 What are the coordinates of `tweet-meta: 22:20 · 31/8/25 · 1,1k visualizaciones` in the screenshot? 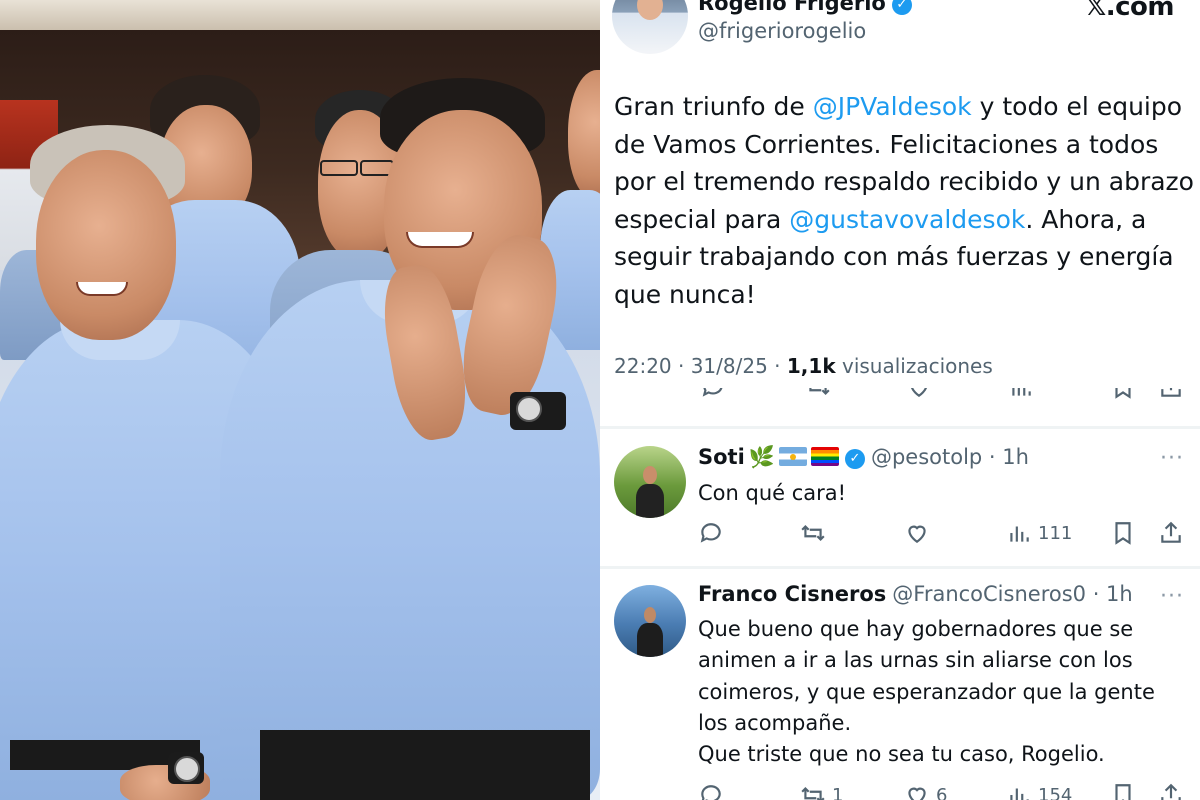 It's located at (803, 366).